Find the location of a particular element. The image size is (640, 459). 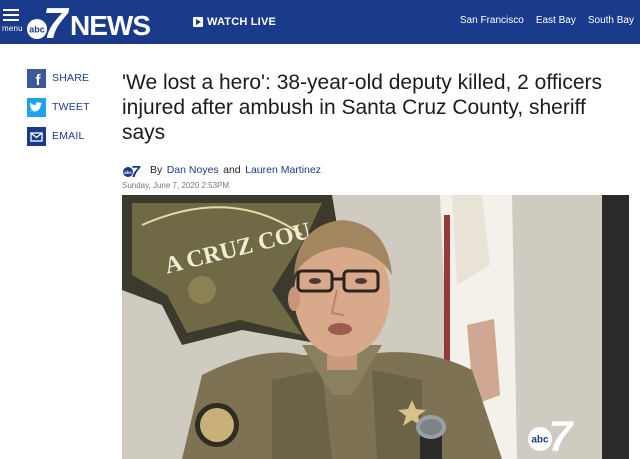

region-link-south-bay: South Bay is located at coordinates (611, 20).